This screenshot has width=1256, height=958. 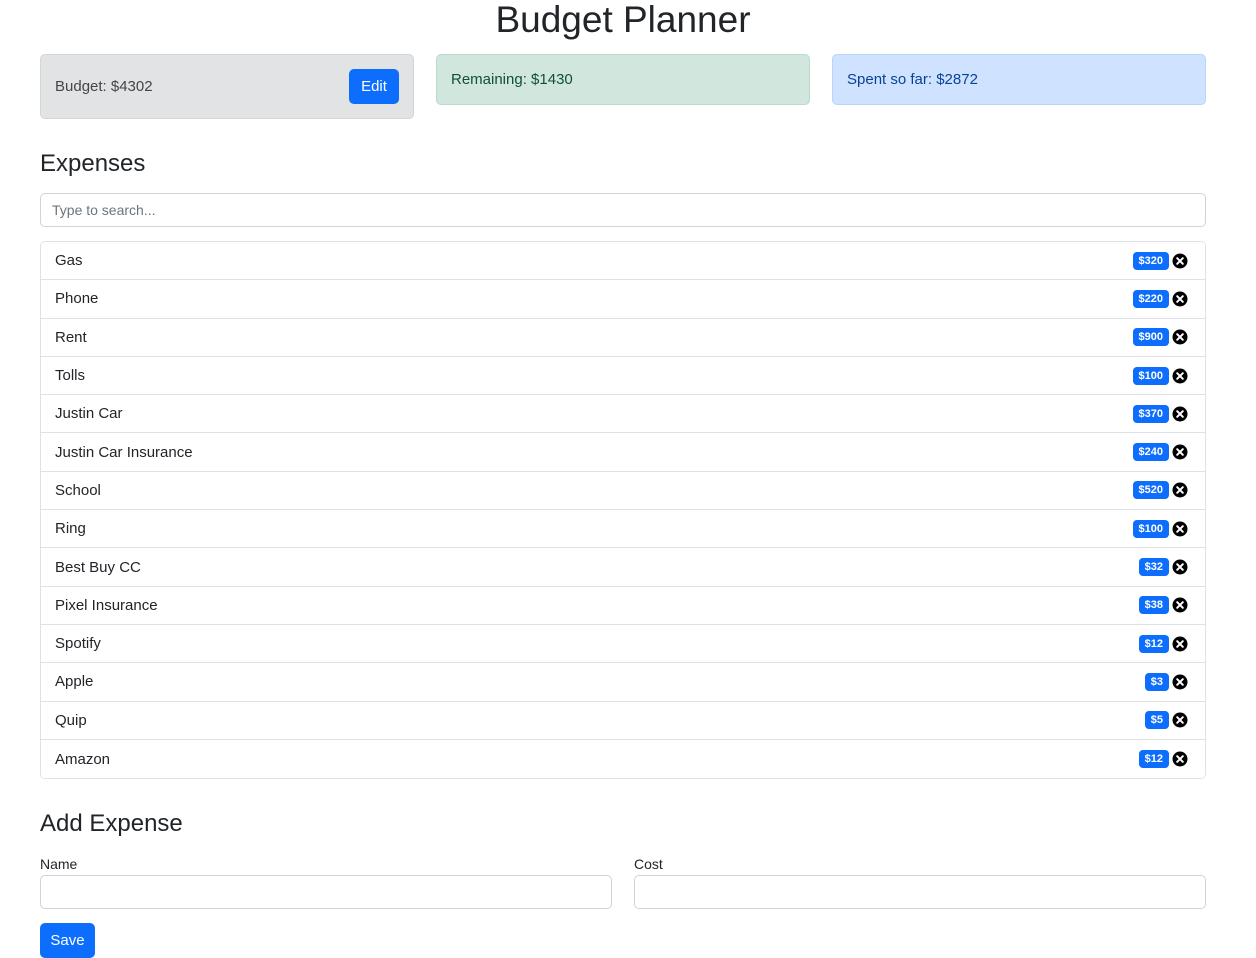 What do you see at coordinates (69, 261) in the screenshot?
I see `expense-name: Gas` at bounding box center [69, 261].